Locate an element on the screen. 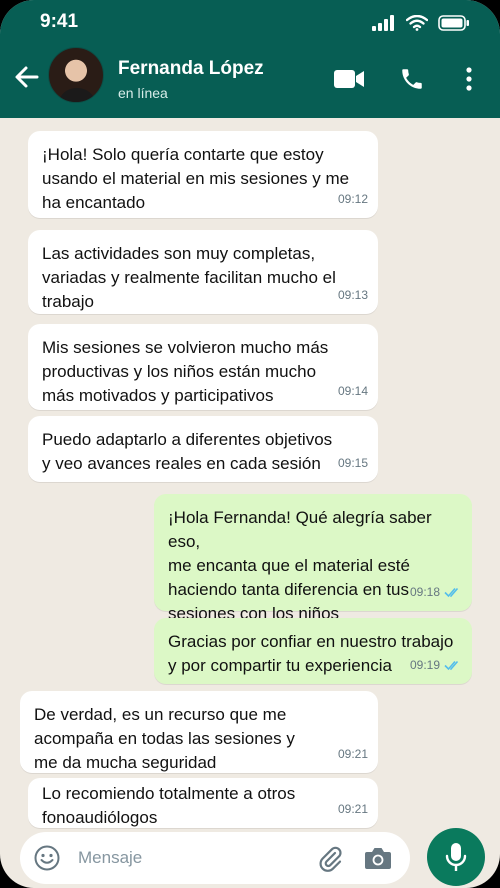 The height and width of the screenshot is (888, 500). more-vert-icon is located at coordinates (469, 79).